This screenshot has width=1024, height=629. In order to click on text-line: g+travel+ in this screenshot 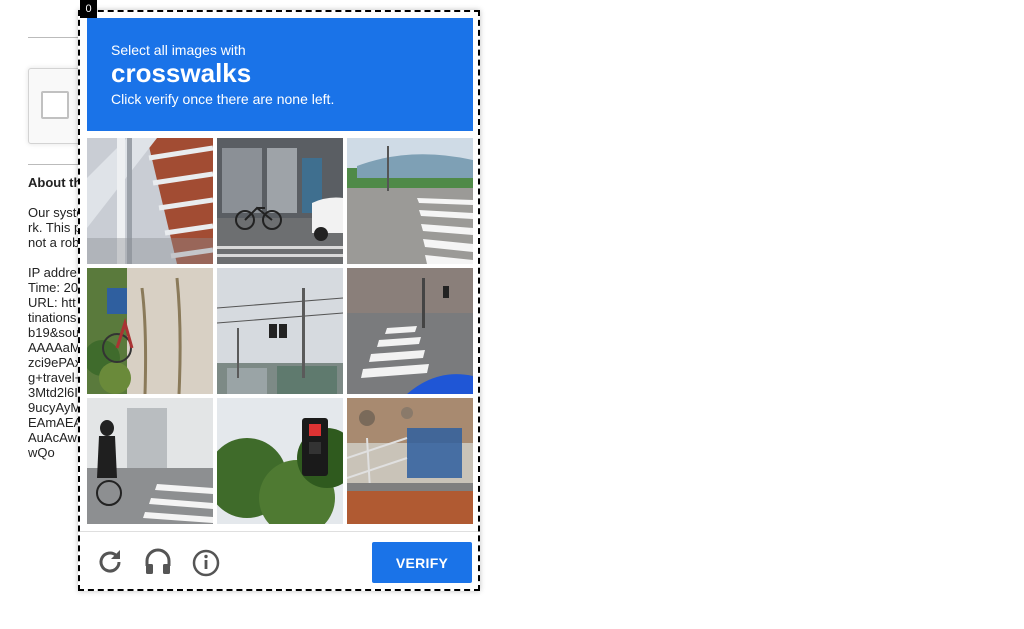, I will do `click(55, 377)`.